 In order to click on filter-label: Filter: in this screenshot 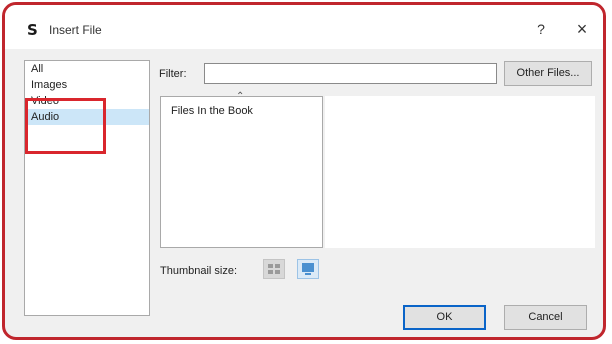, I will do `click(173, 74)`.